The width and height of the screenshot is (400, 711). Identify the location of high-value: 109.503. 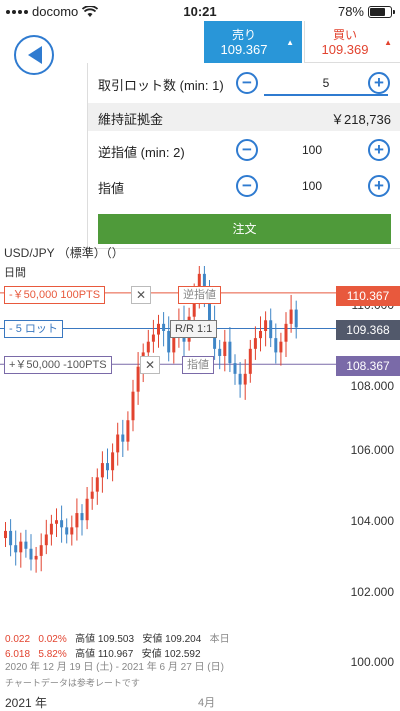
(116, 639).